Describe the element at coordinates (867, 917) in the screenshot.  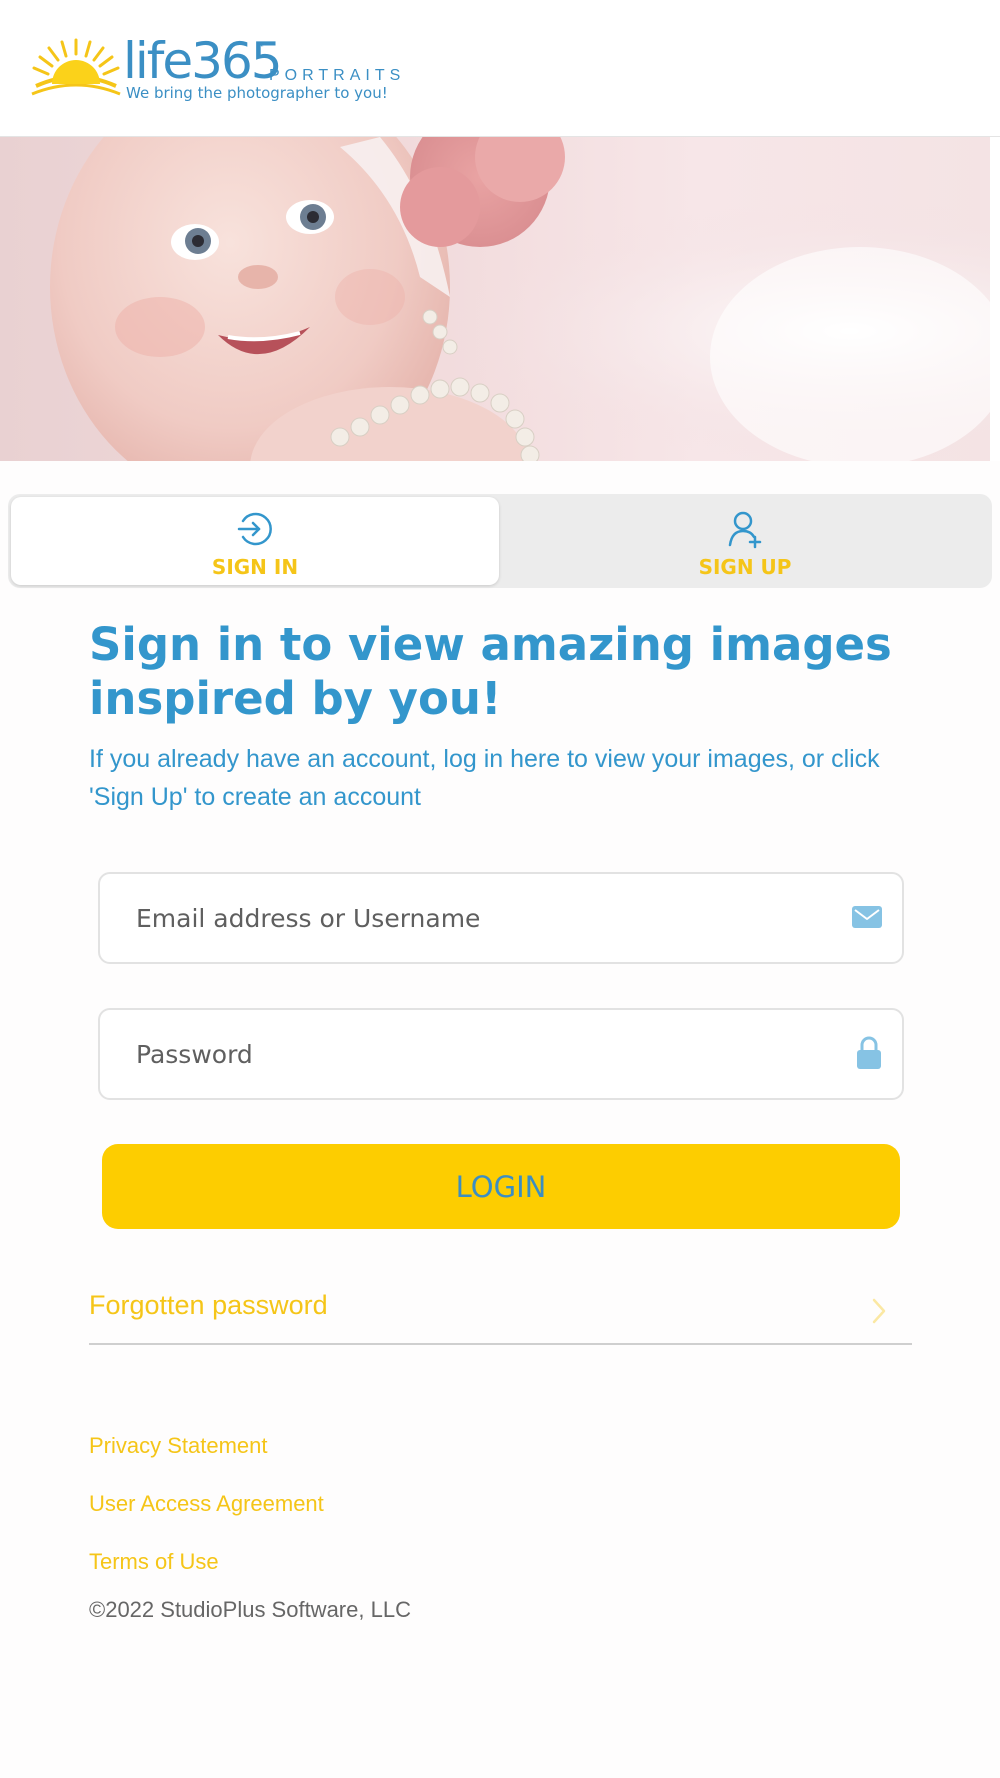
I see `envelope-icon` at that location.